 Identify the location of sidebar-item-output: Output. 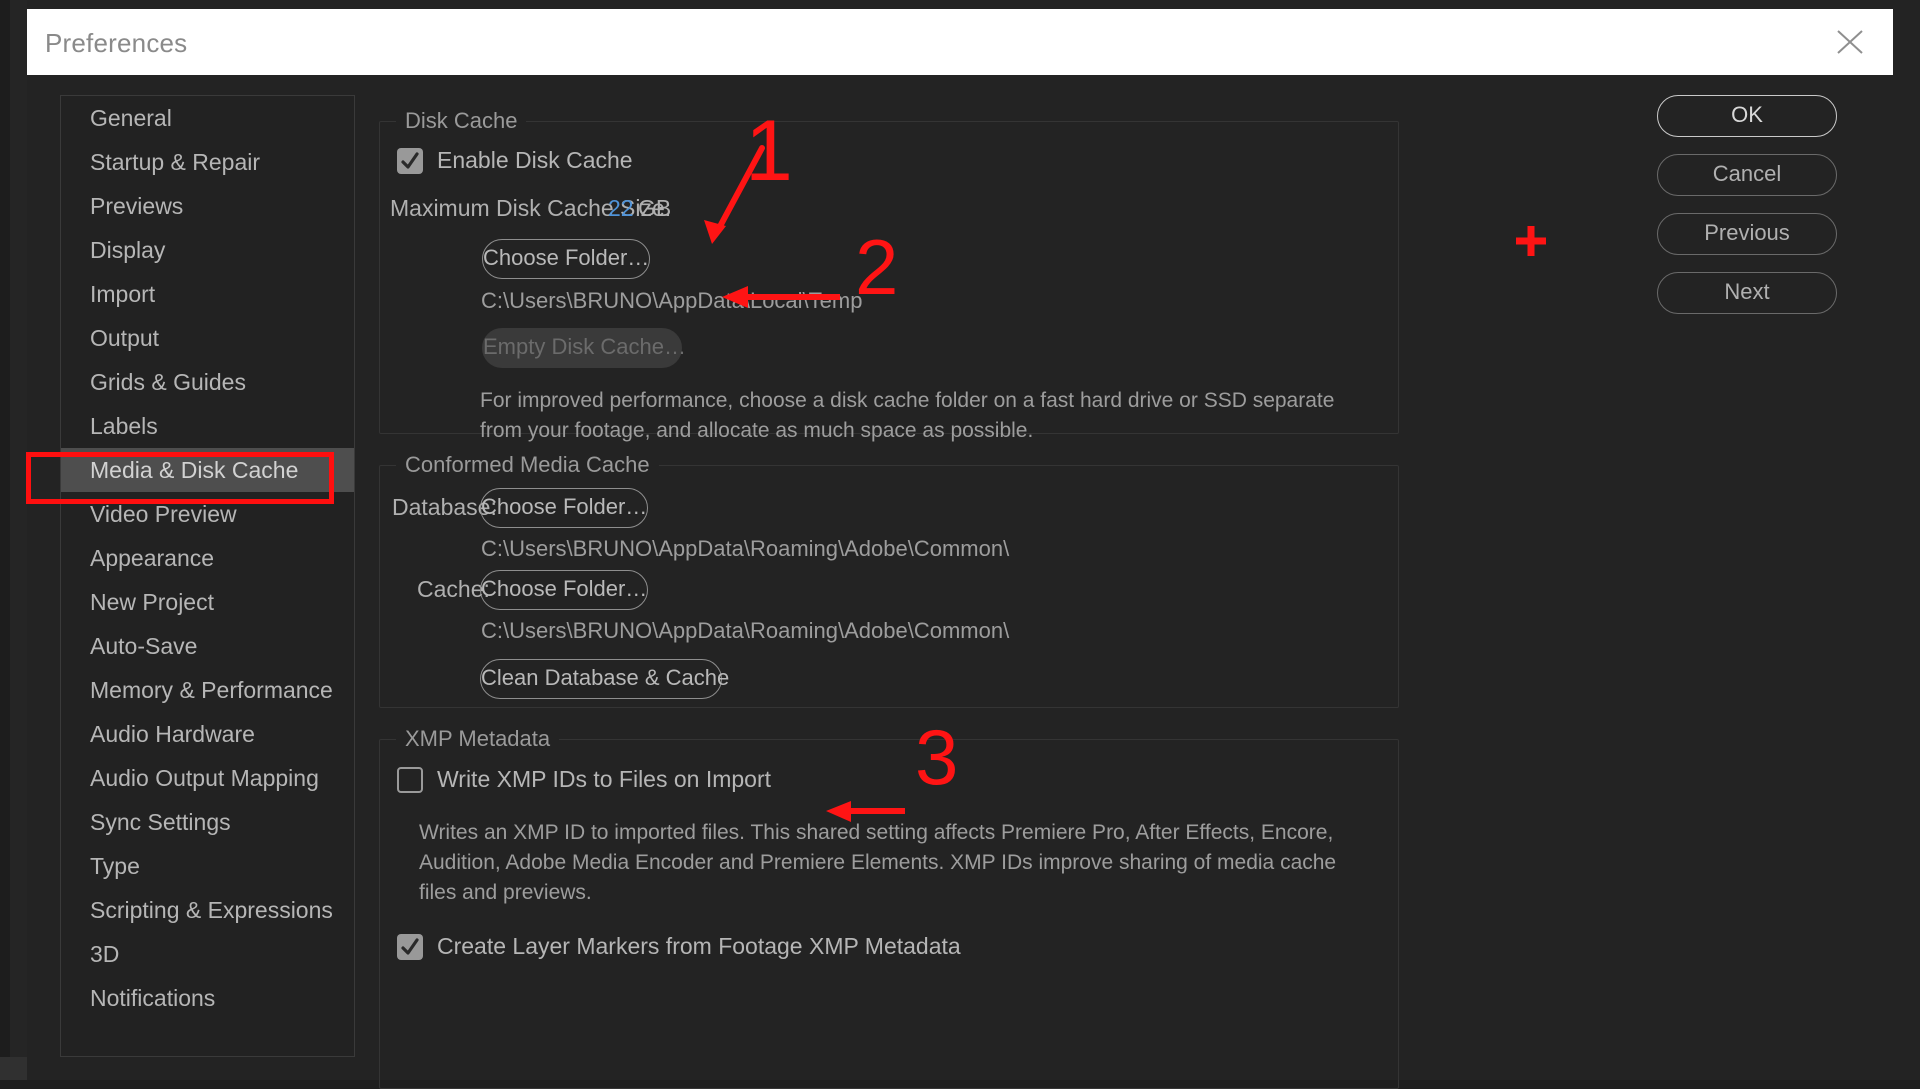
(207, 338).